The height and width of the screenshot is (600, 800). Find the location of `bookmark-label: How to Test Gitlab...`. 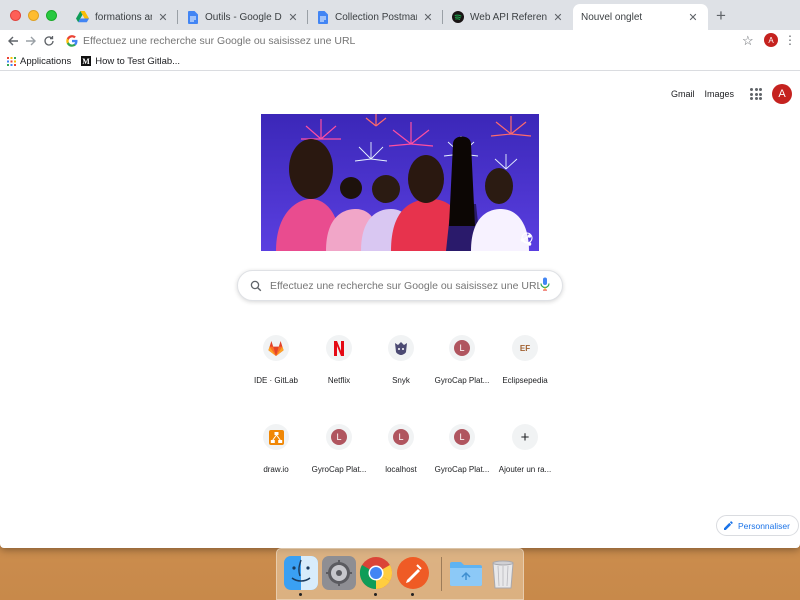

bookmark-label: How to Test Gitlab... is located at coordinates (138, 61).